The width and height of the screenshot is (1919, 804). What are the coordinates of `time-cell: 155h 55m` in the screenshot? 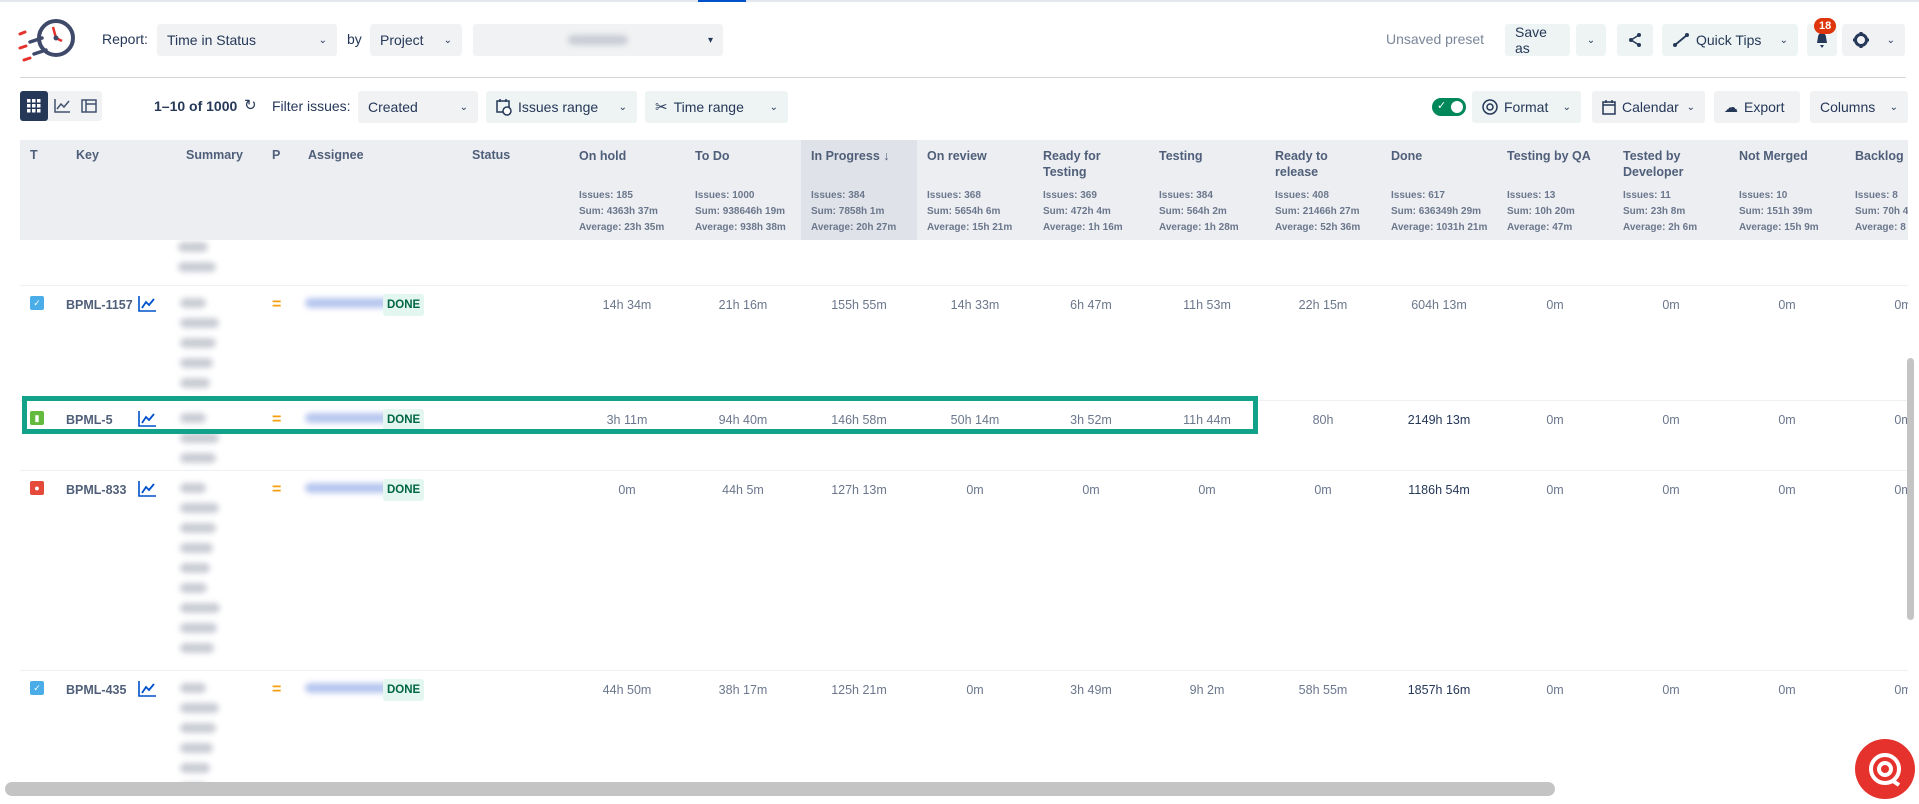 It's located at (859, 305).